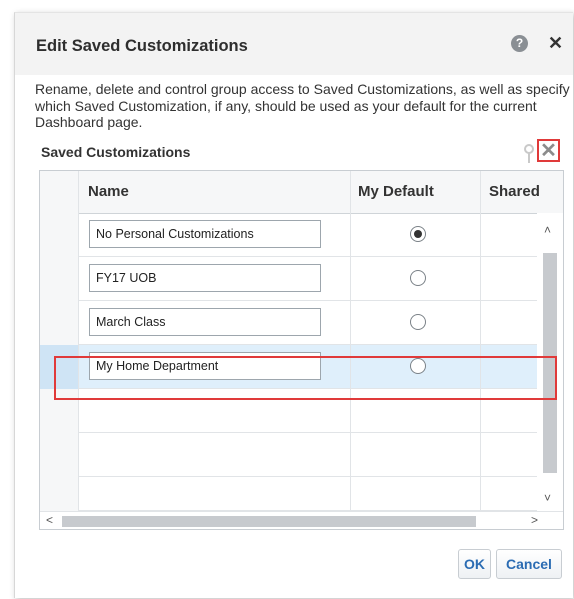 The height and width of the screenshot is (599, 574). What do you see at coordinates (474, 564) in the screenshot?
I see `ok-button: OK` at bounding box center [474, 564].